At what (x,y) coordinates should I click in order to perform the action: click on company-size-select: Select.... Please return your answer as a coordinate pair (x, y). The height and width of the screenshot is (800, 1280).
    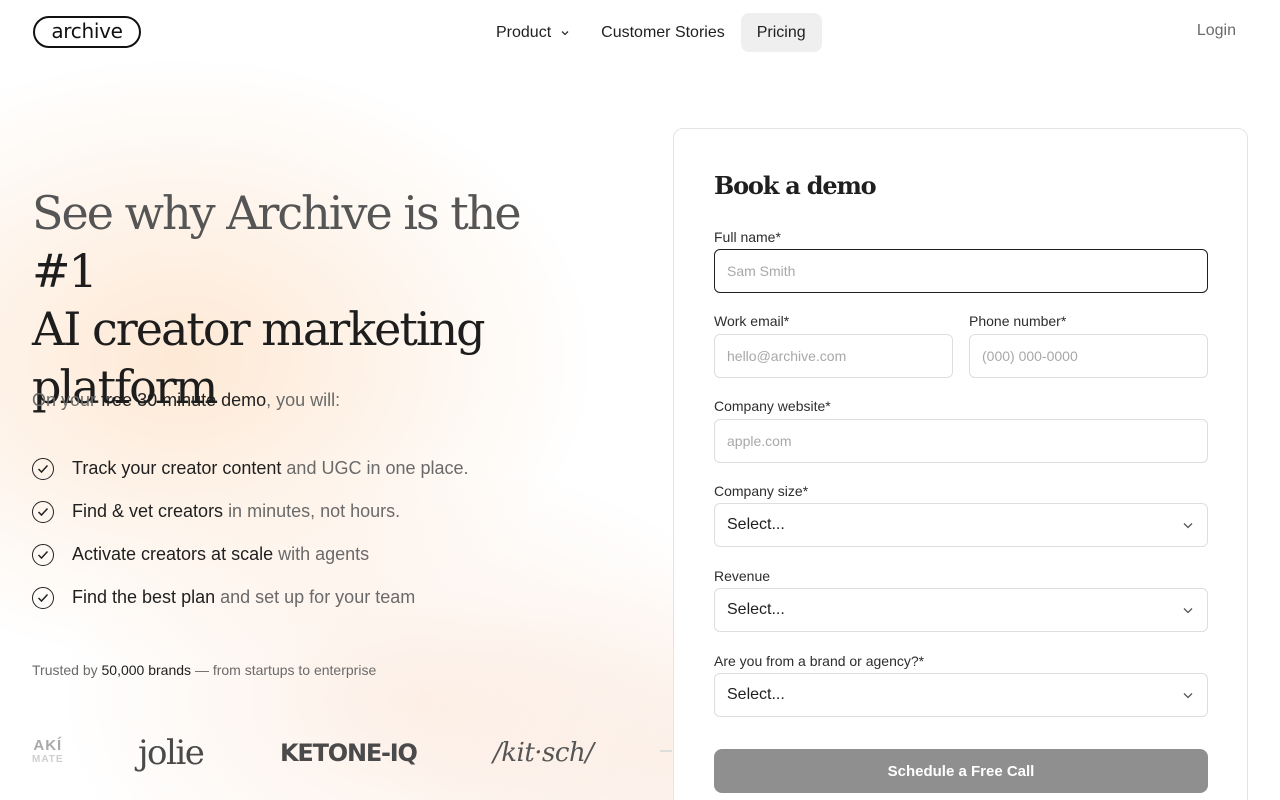
    Looking at the image, I should click on (961, 525).